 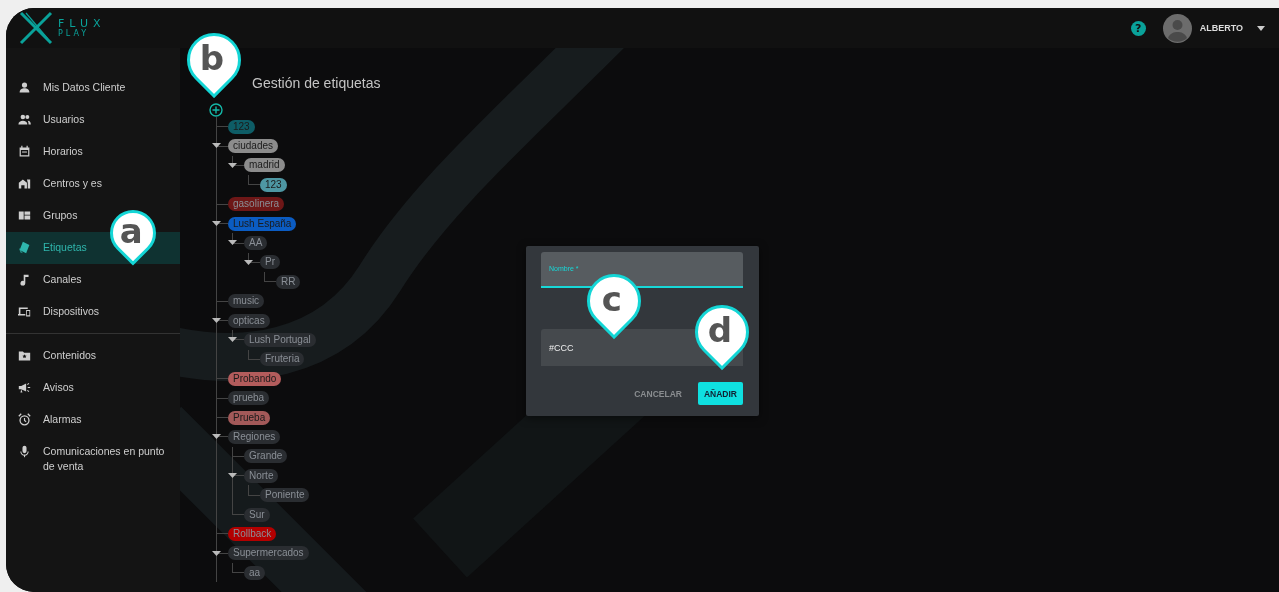 I want to click on tag-chip: ciudades, so click(x=253, y=146).